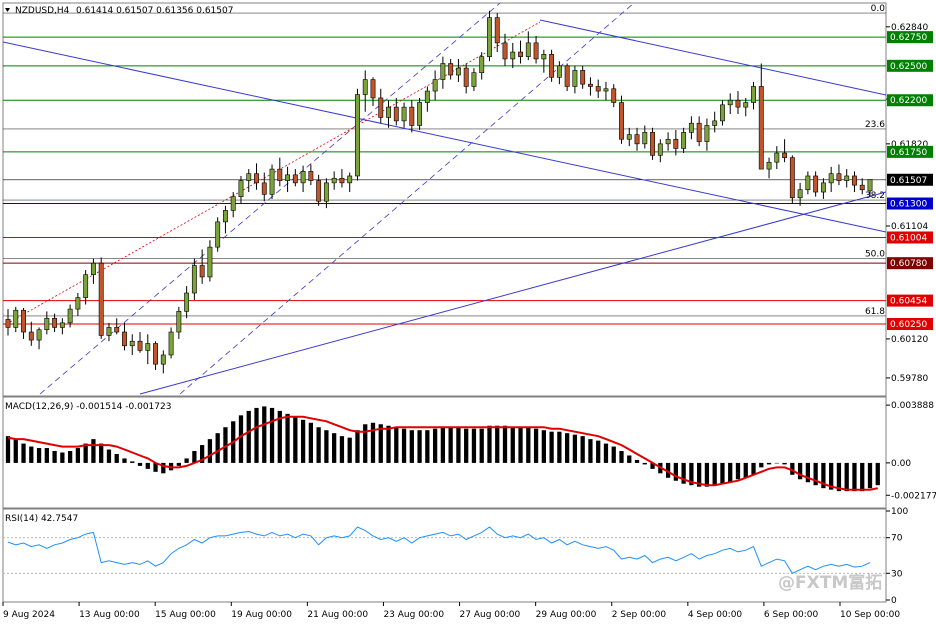 This screenshot has width=936, height=624. I want to click on symbol-label: NZDUSD,H4, so click(42, 11).